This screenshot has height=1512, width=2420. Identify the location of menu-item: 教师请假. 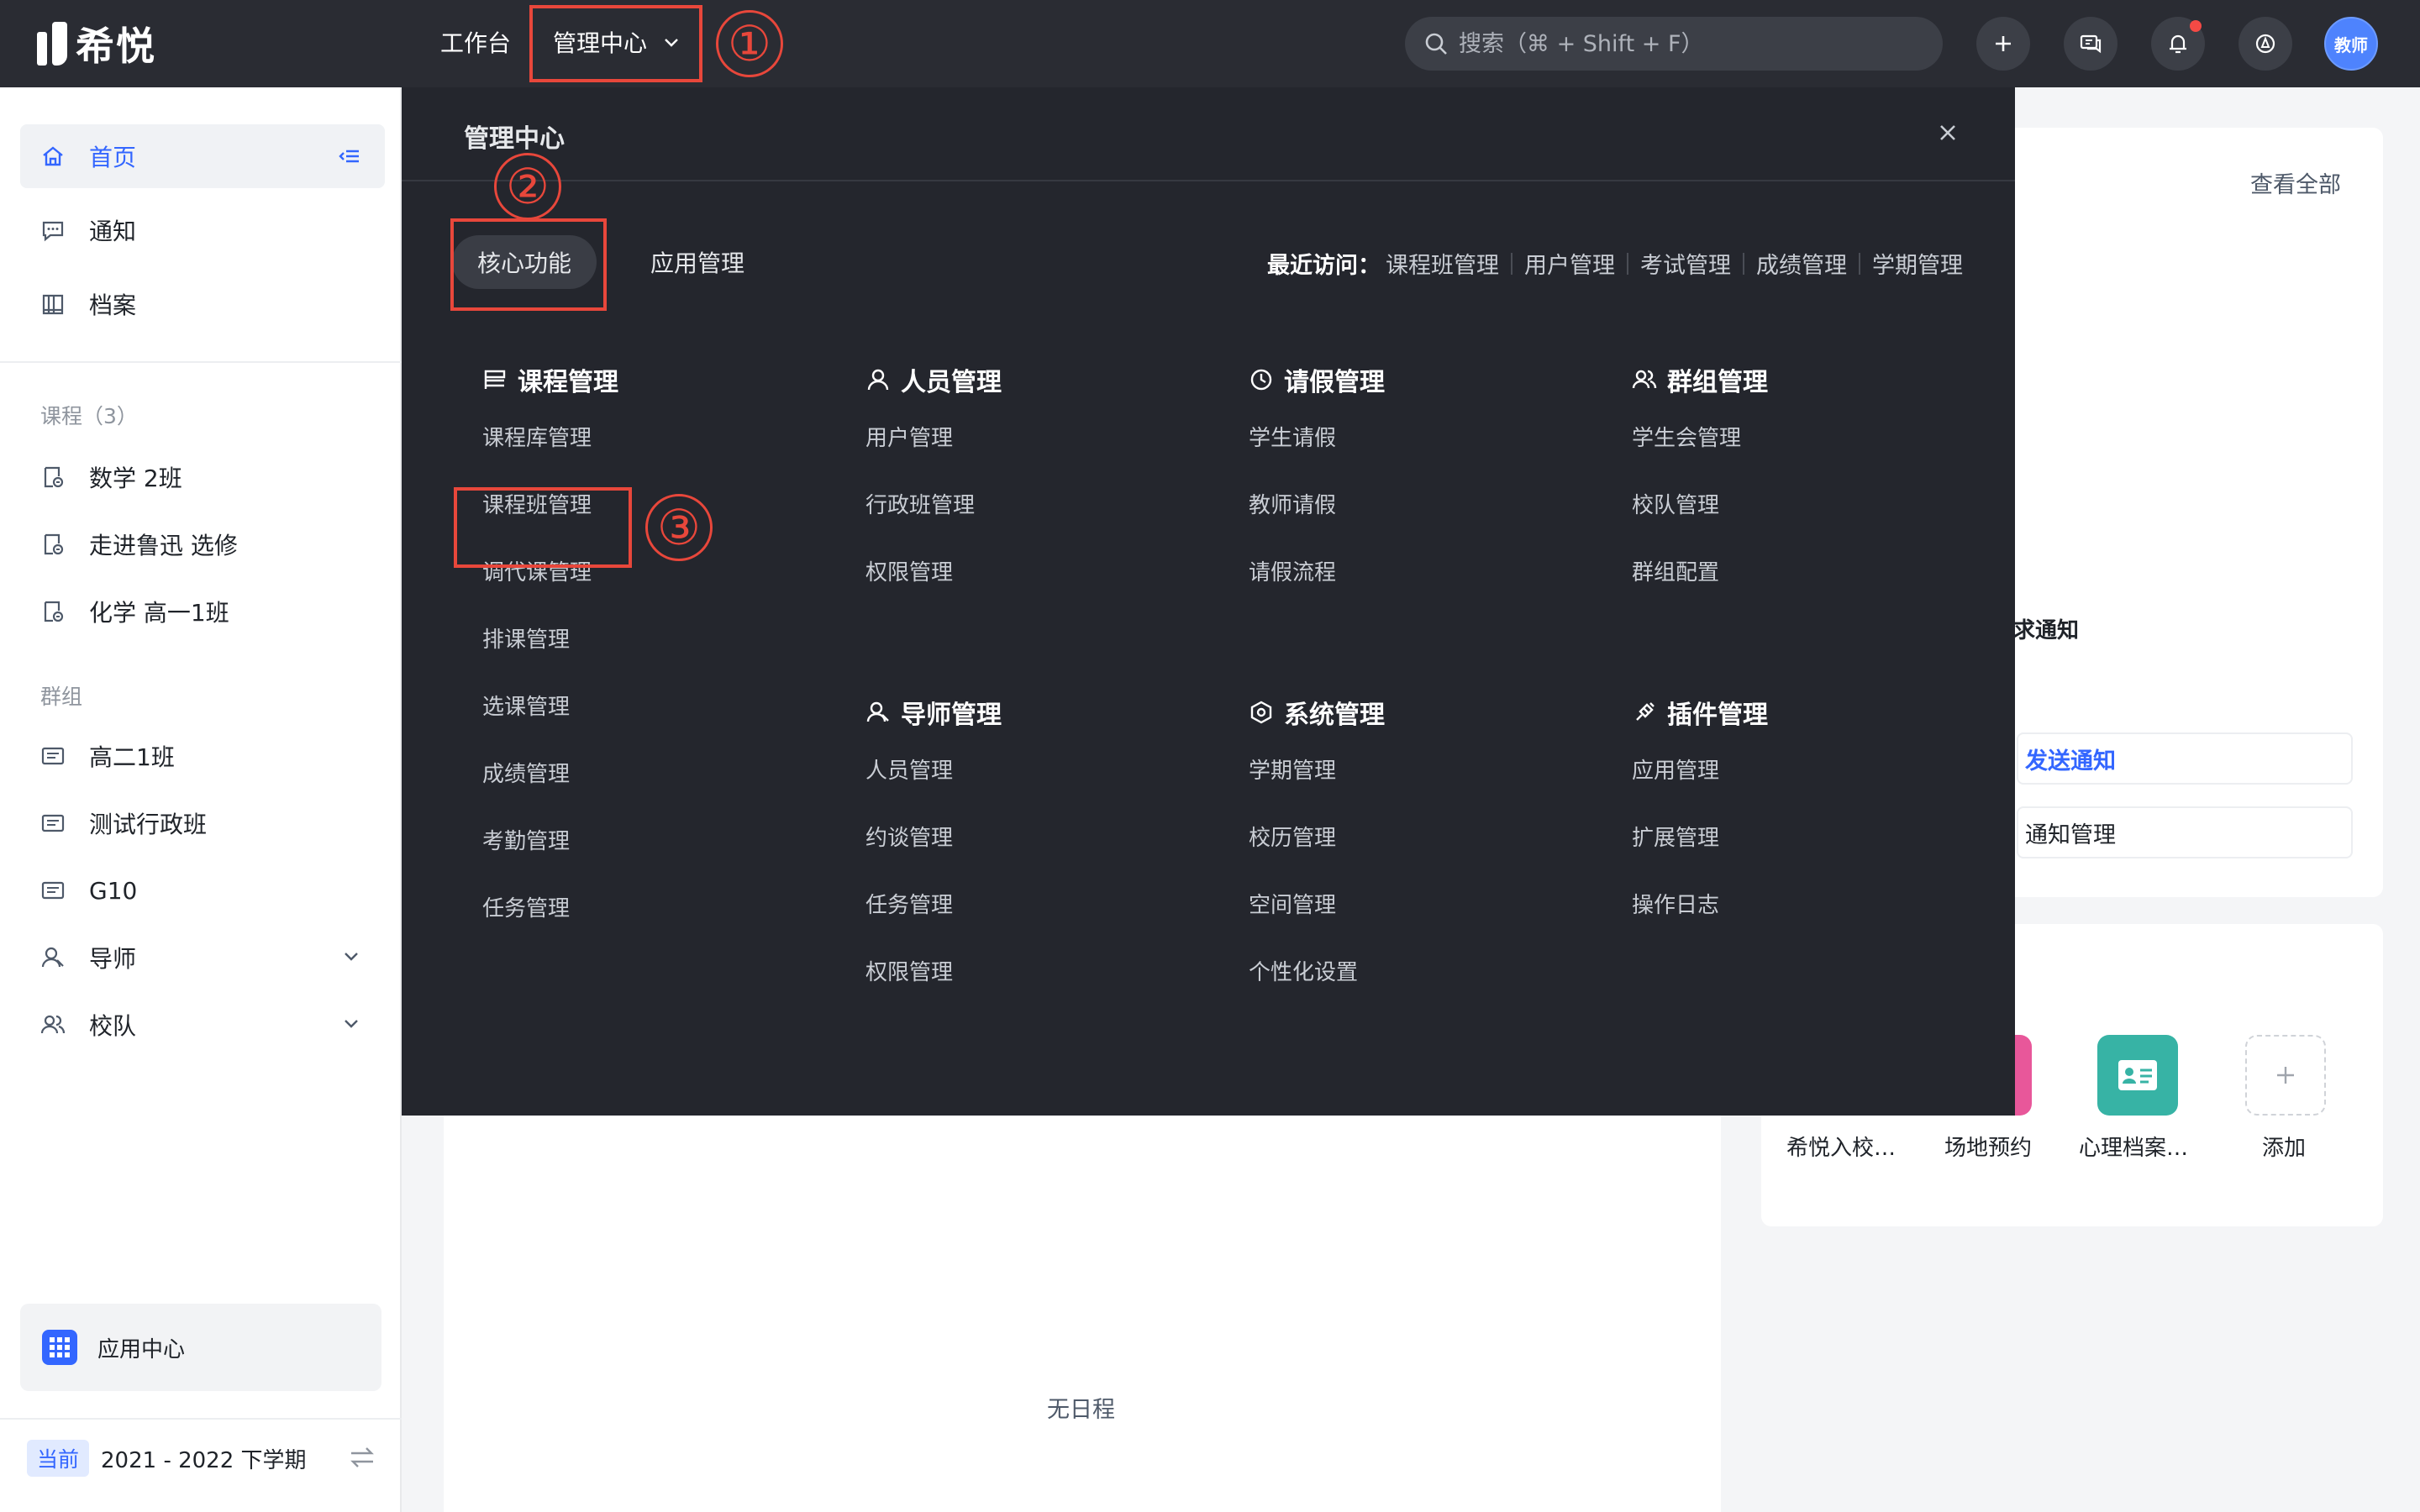
(1425, 522).